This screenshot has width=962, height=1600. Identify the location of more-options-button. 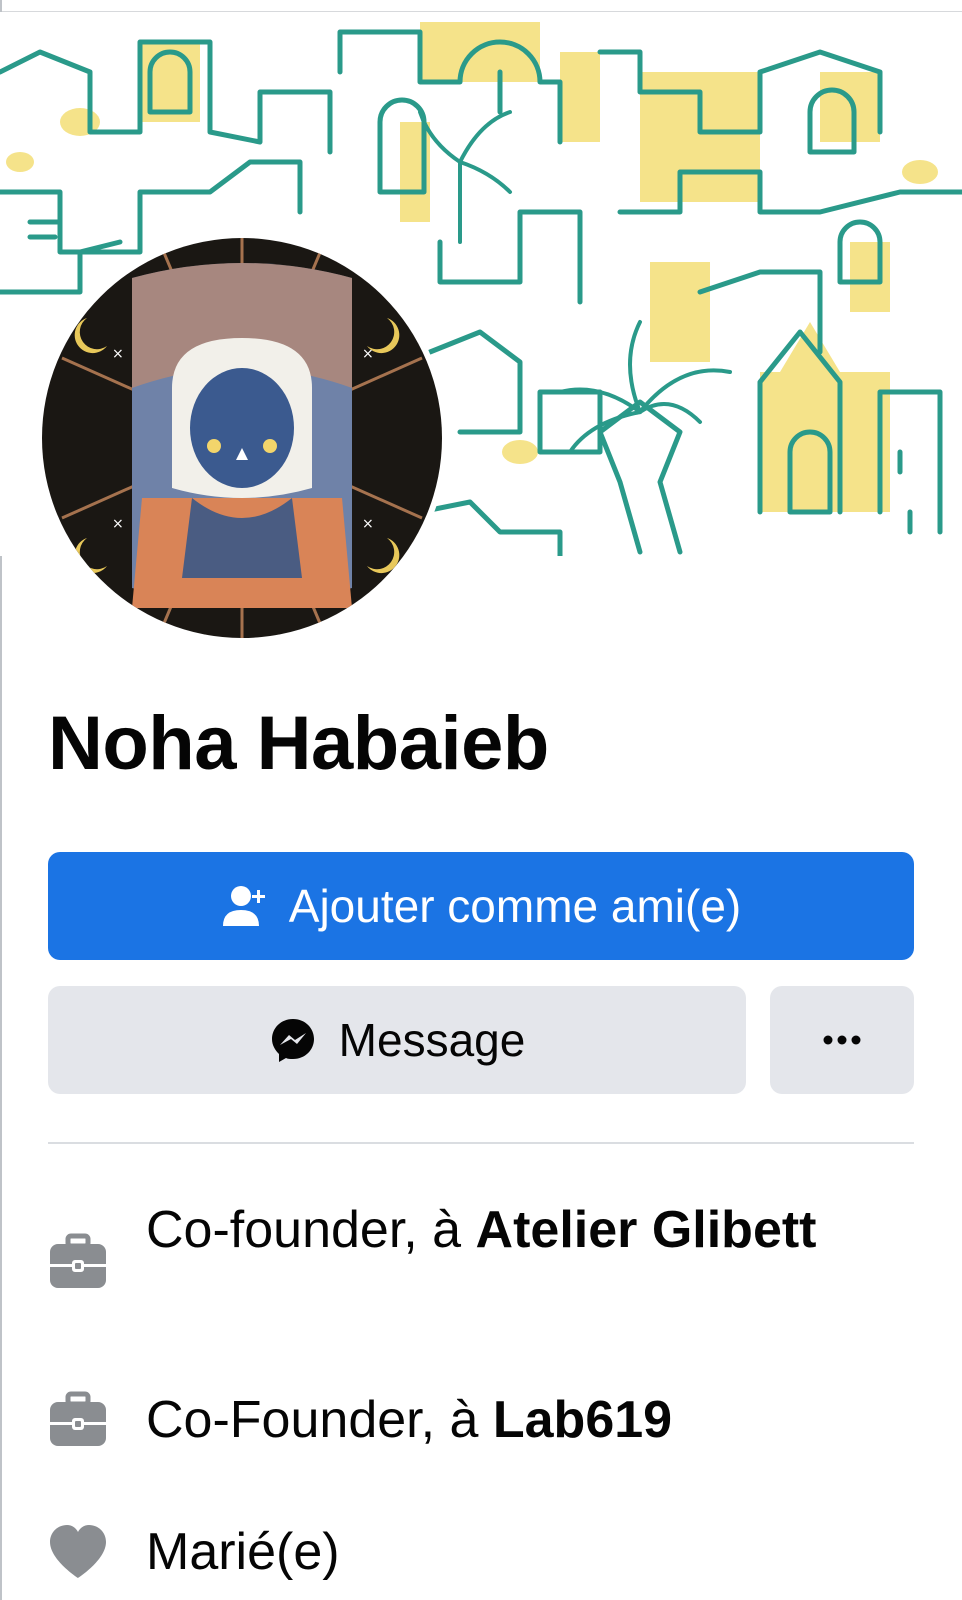
(842, 1040).